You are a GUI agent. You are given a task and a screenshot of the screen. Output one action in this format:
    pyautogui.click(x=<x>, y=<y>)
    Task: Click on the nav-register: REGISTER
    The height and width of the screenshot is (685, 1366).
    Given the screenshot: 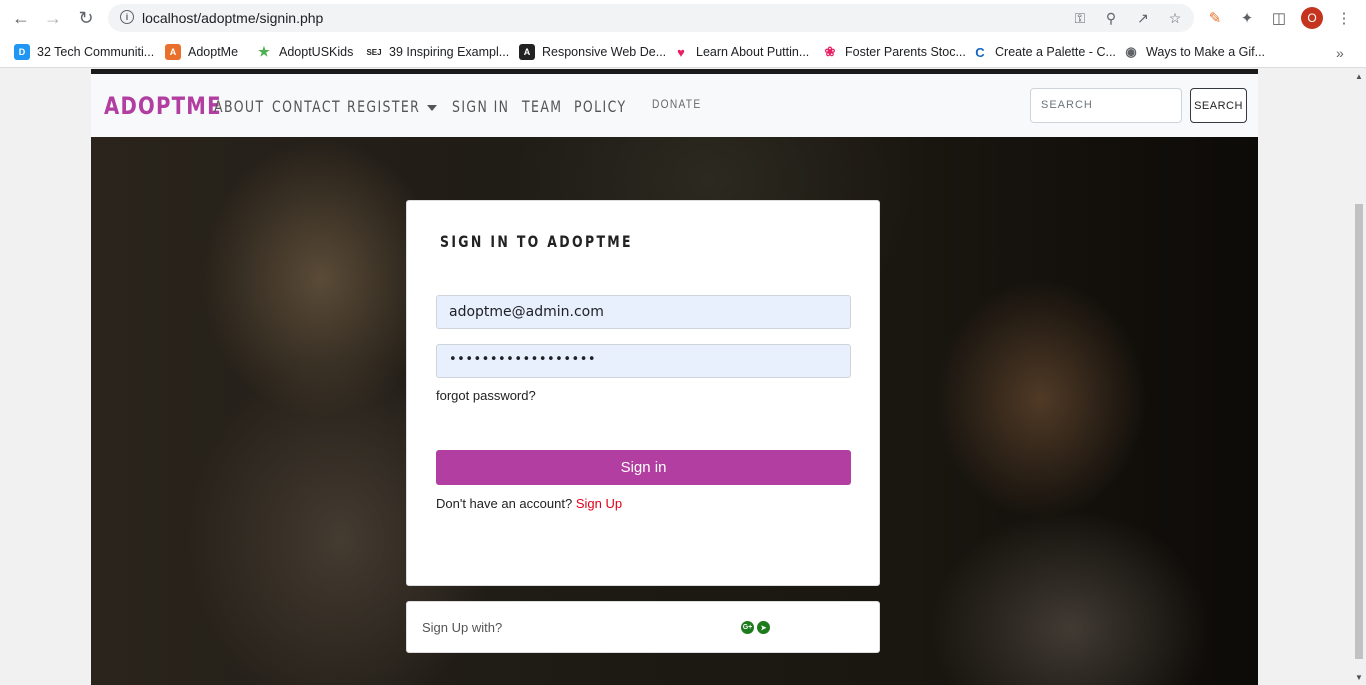 What is the action you would take?
    pyautogui.click(x=383, y=106)
    